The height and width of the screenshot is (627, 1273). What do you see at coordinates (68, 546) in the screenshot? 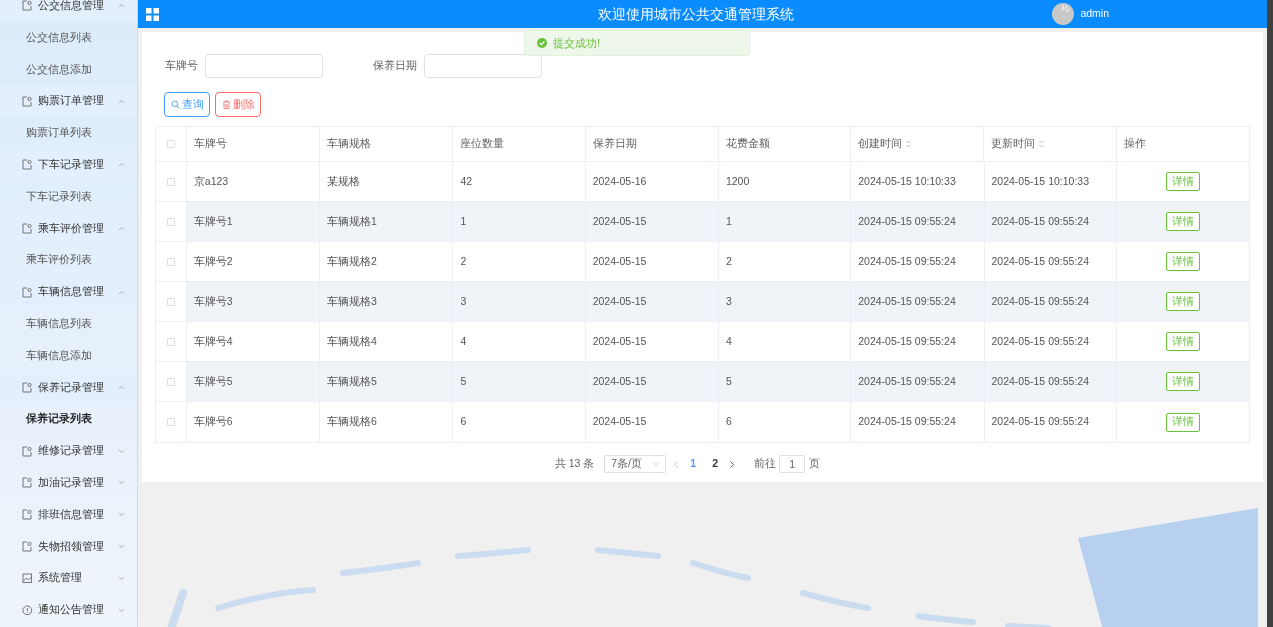
I see `menu-group: 失物招领管理` at bounding box center [68, 546].